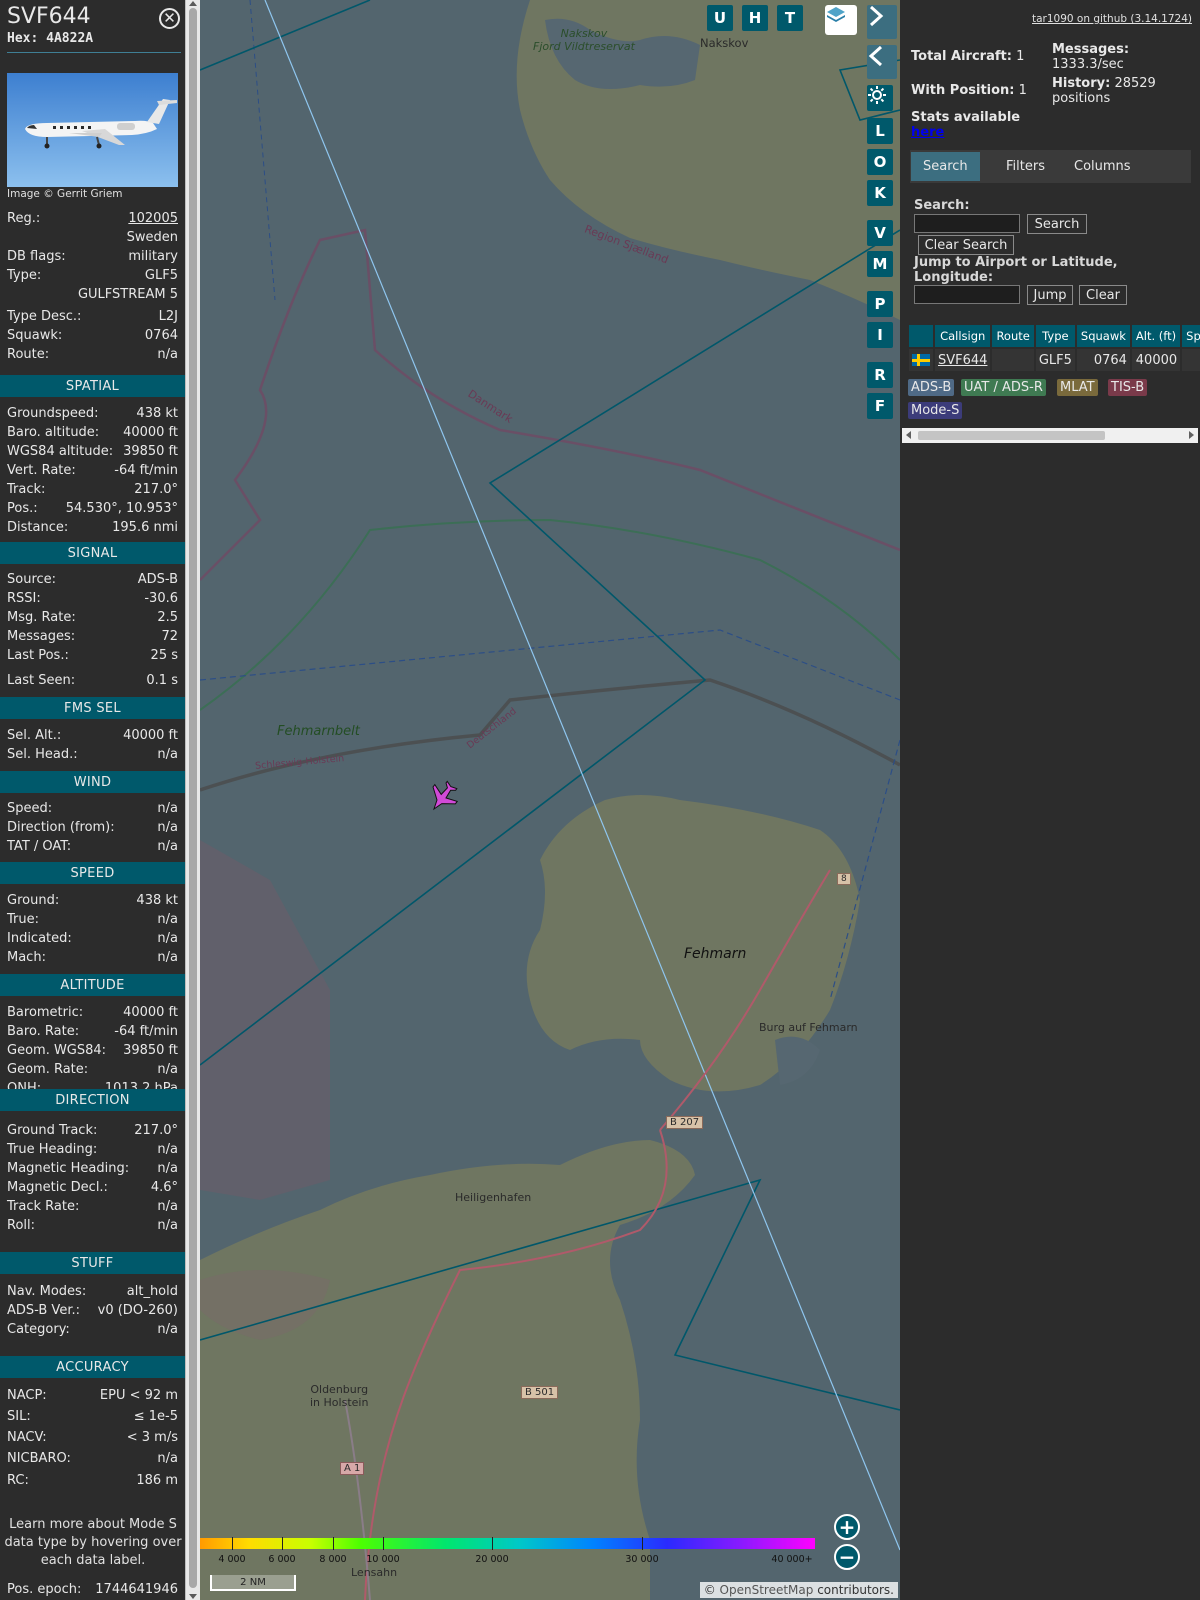 The height and width of the screenshot is (1600, 1200). What do you see at coordinates (38, 655) in the screenshot?
I see `detail-label: Last Pos.:` at bounding box center [38, 655].